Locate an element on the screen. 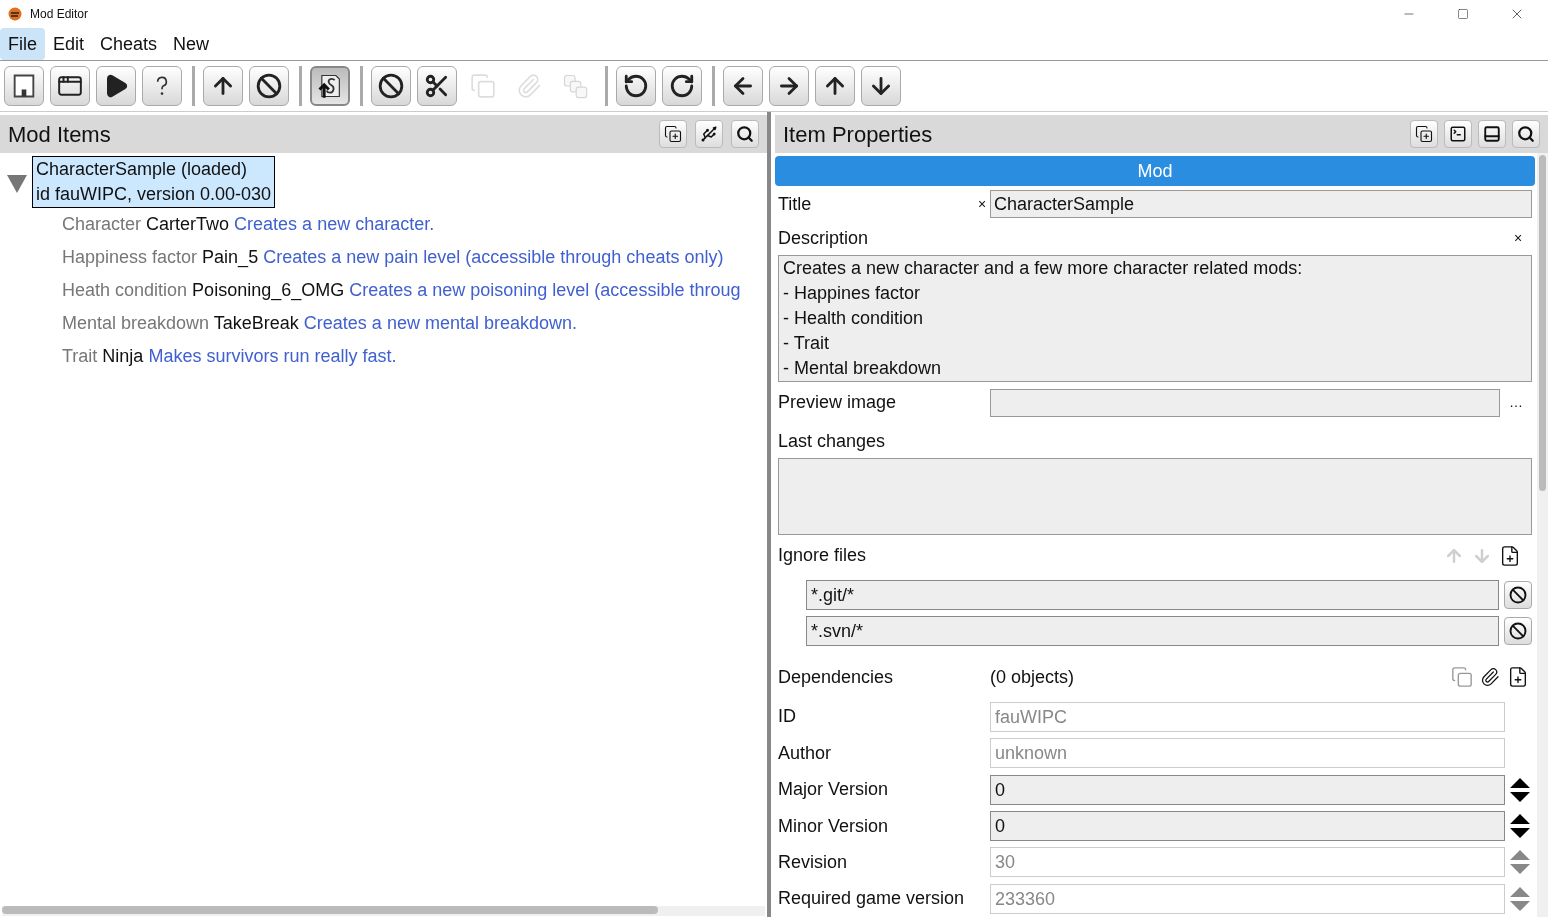 This screenshot has height=917, width=1548. arrow-up-icon is located at coordinates (1454, 556).